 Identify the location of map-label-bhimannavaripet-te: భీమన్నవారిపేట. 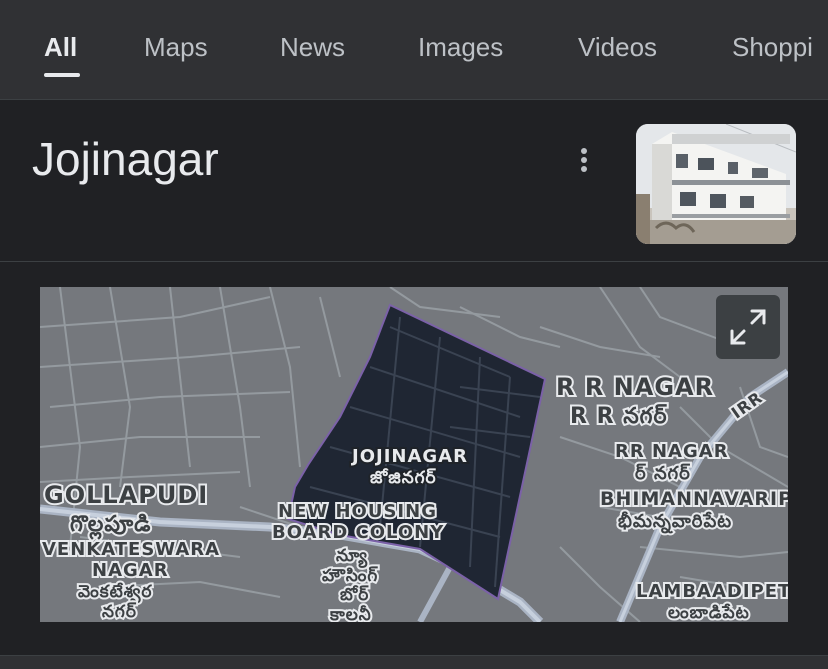
(675, 522).